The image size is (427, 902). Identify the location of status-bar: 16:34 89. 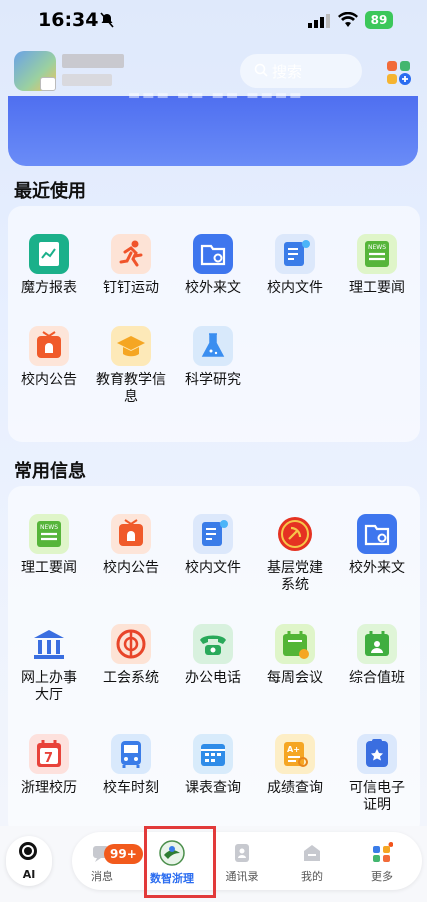
(213, 20).